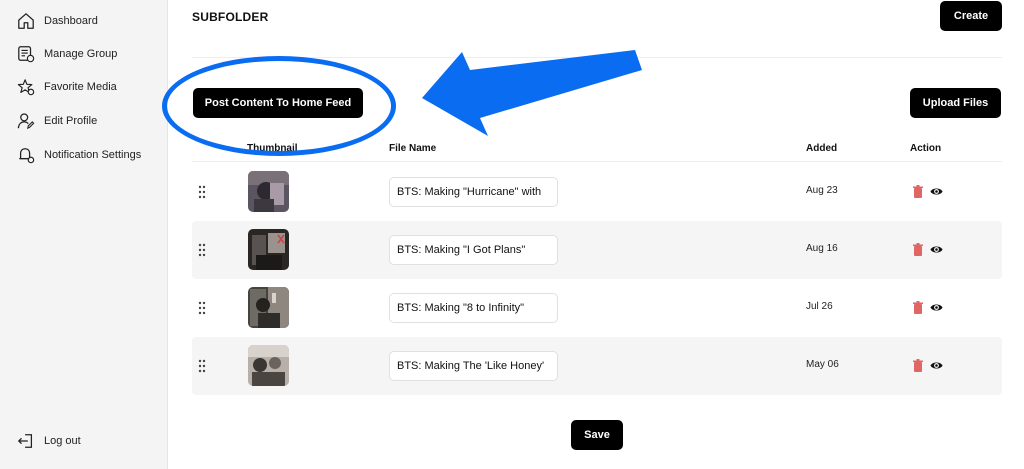  Describe the element at coordinates (822, 148) in the screenshot. I see `column-header-added: Added` at that location.